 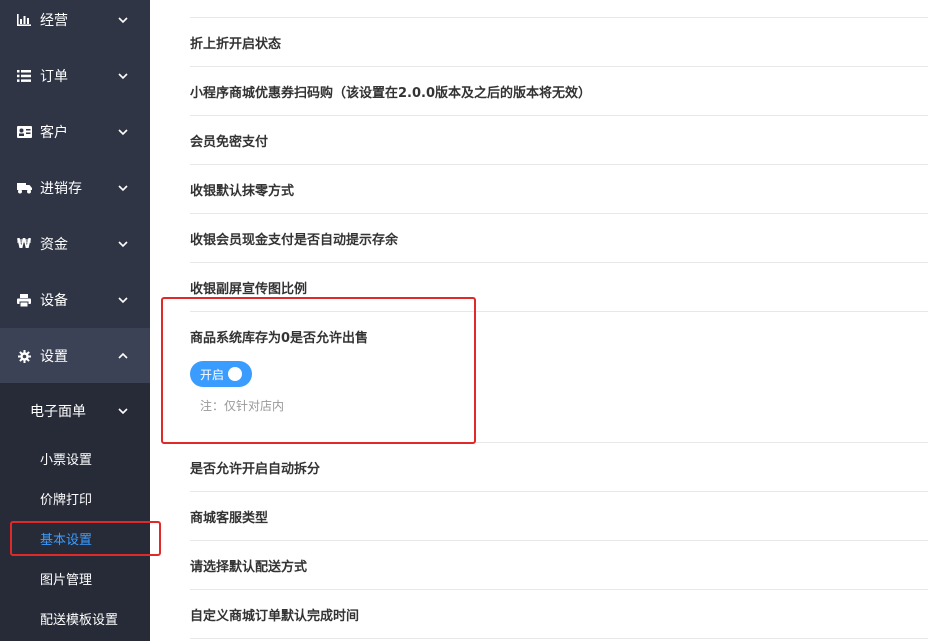 I want to click on sidebar-item-delivery-template: 配送模板设置, so click(x=75, y=618).